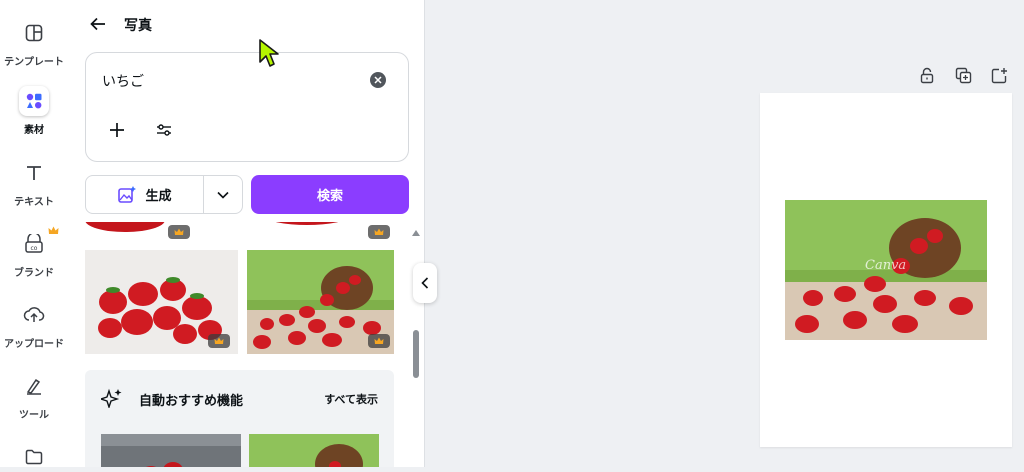  I want to click on chevron-down-icon, so click(223, 195).